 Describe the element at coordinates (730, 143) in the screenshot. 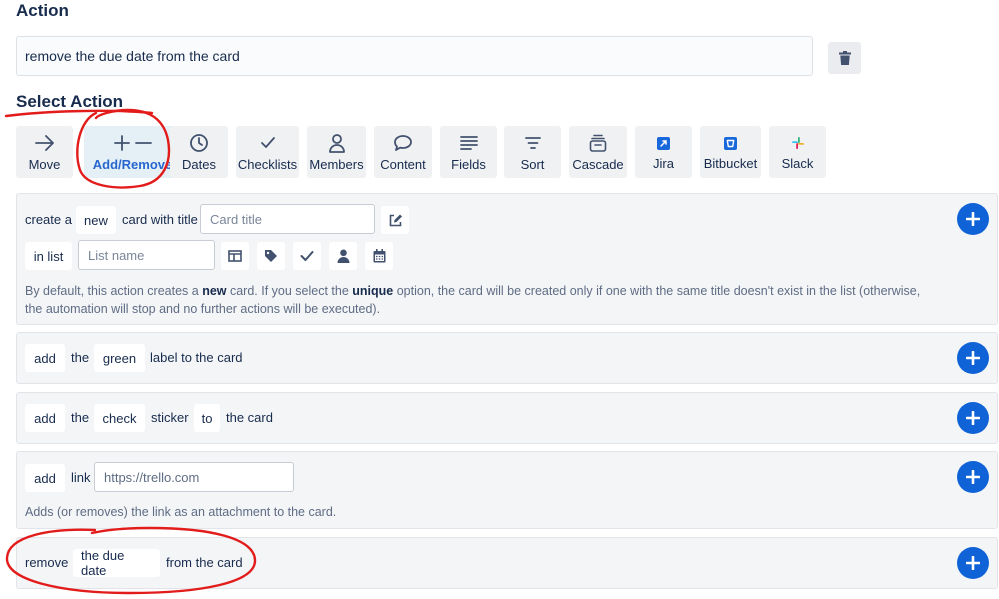

I see `bitbucket-icon` at that location.